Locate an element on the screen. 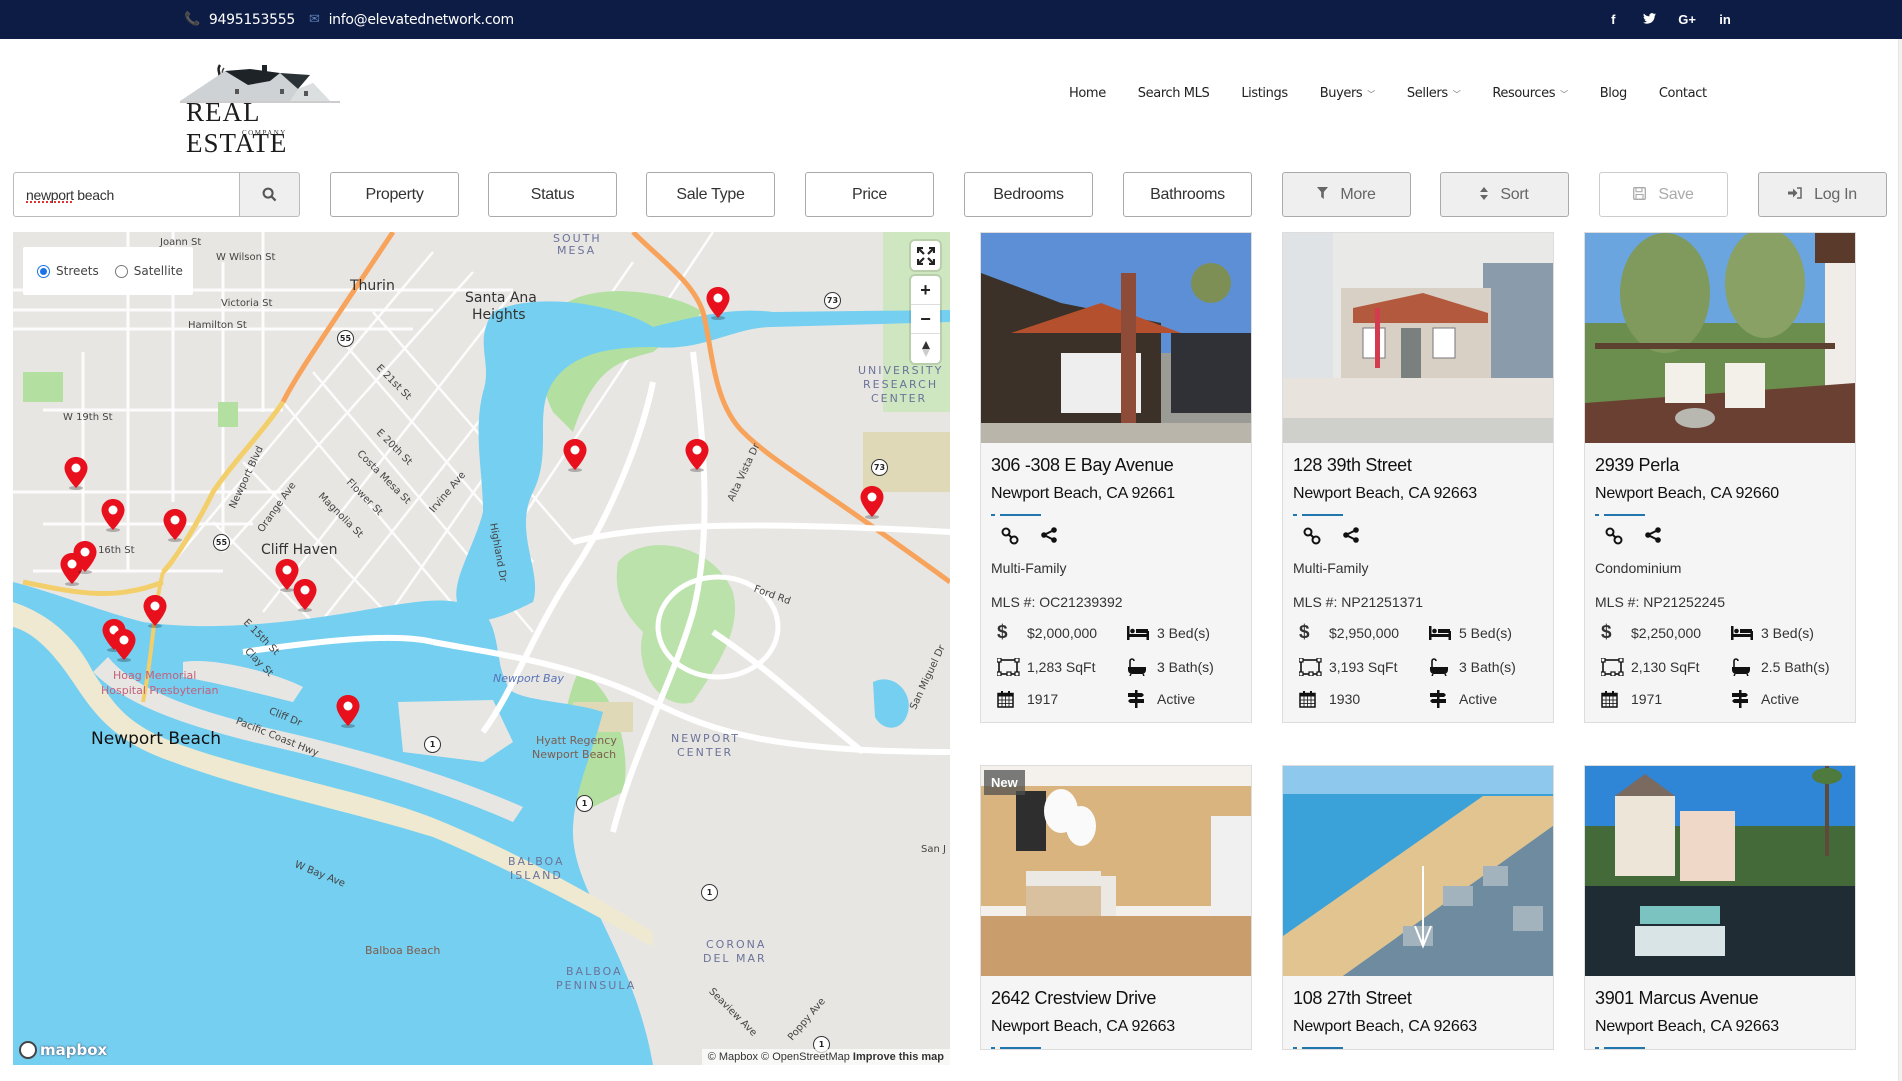 This screenshot has width=1902, height=1081. mls-number: MLS #: OC21239392 is located at coordinates (1057, 602).